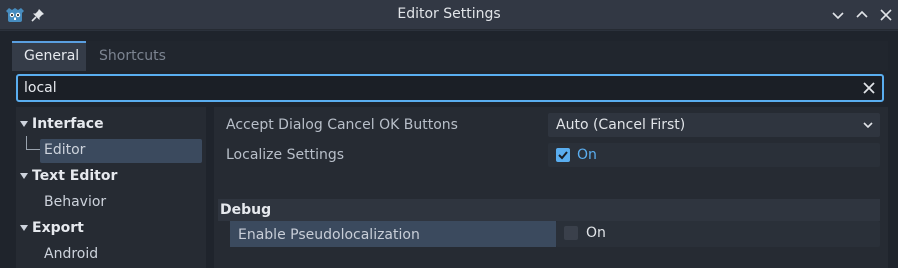  What do you see at coordinates (49, 56) in the screenshot?
I see `tab-general: General` at bounding box center [49, 56].